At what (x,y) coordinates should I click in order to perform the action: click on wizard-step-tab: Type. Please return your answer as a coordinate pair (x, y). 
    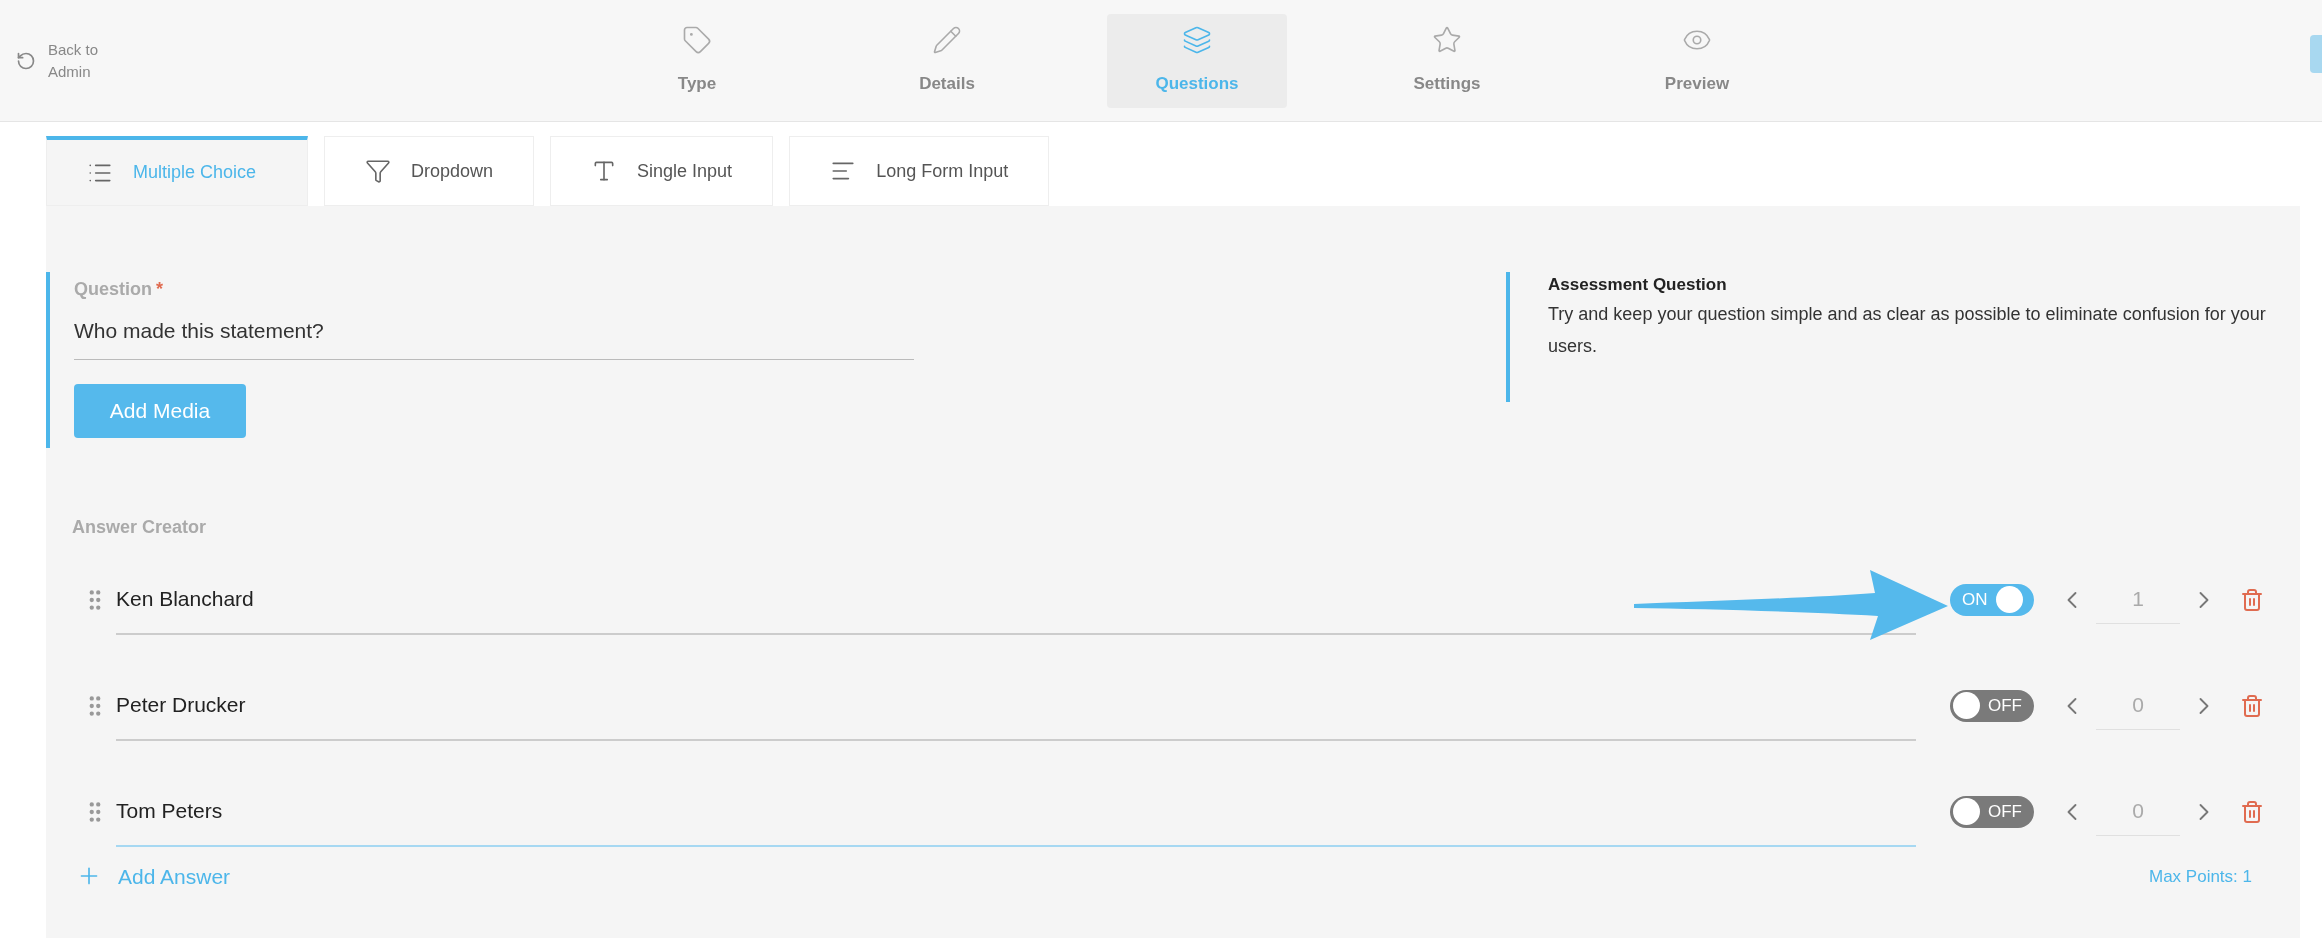
    Looking at the image, I should click on (697, 60).